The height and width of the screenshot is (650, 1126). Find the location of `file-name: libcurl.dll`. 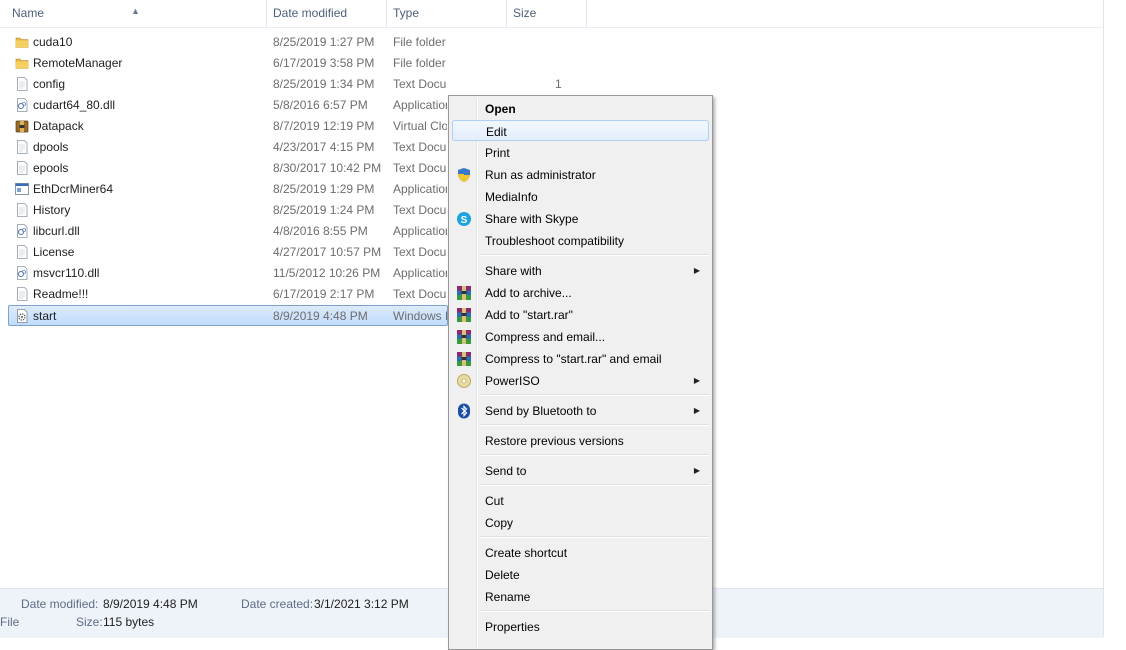

file-name: libcurl.dll is located at coordinates (56, 231).